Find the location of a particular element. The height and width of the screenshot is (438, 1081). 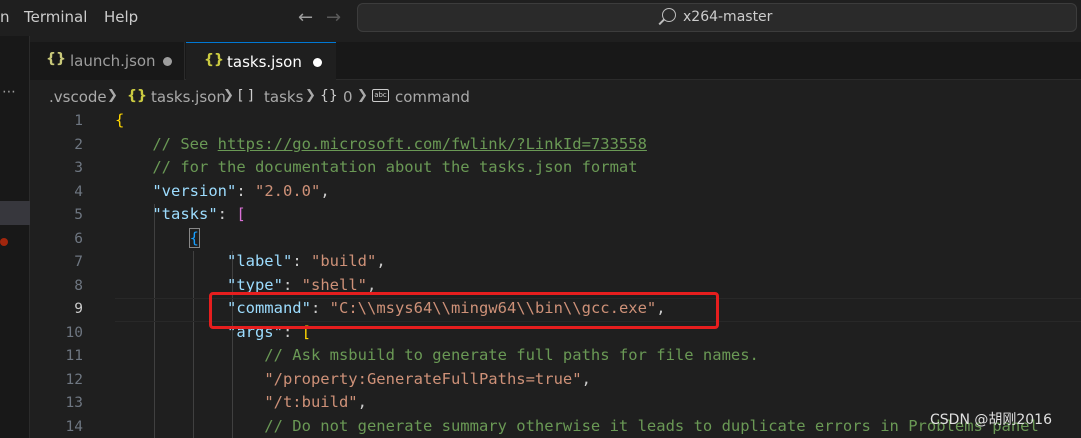

breadcrumb-index: 0 is located at coordinates (348, 97).